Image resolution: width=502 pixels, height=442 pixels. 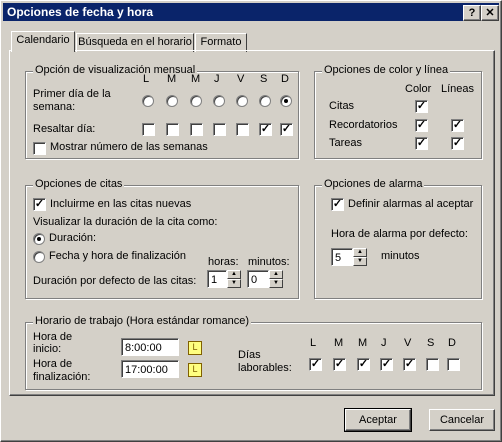 I want to click on minutes-label: minutos:, so click(x=269, y=262).